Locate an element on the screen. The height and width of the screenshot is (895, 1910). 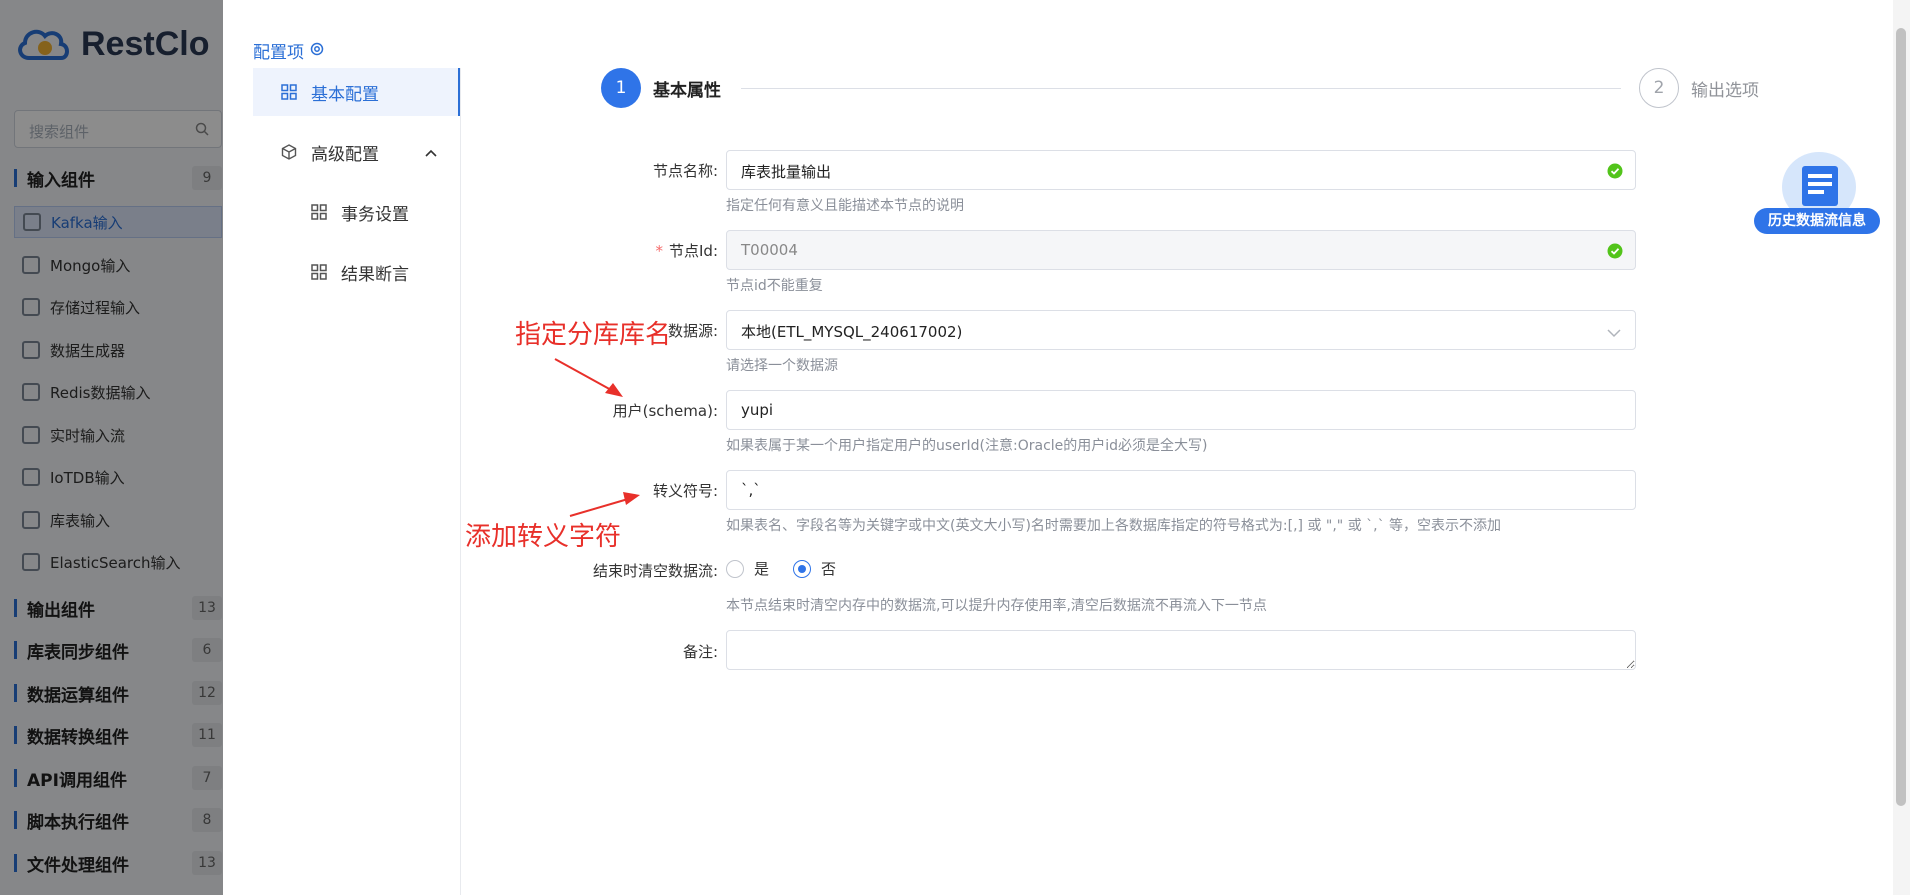
node-name-label: 节点名称: is located at coordinates (685, 171).